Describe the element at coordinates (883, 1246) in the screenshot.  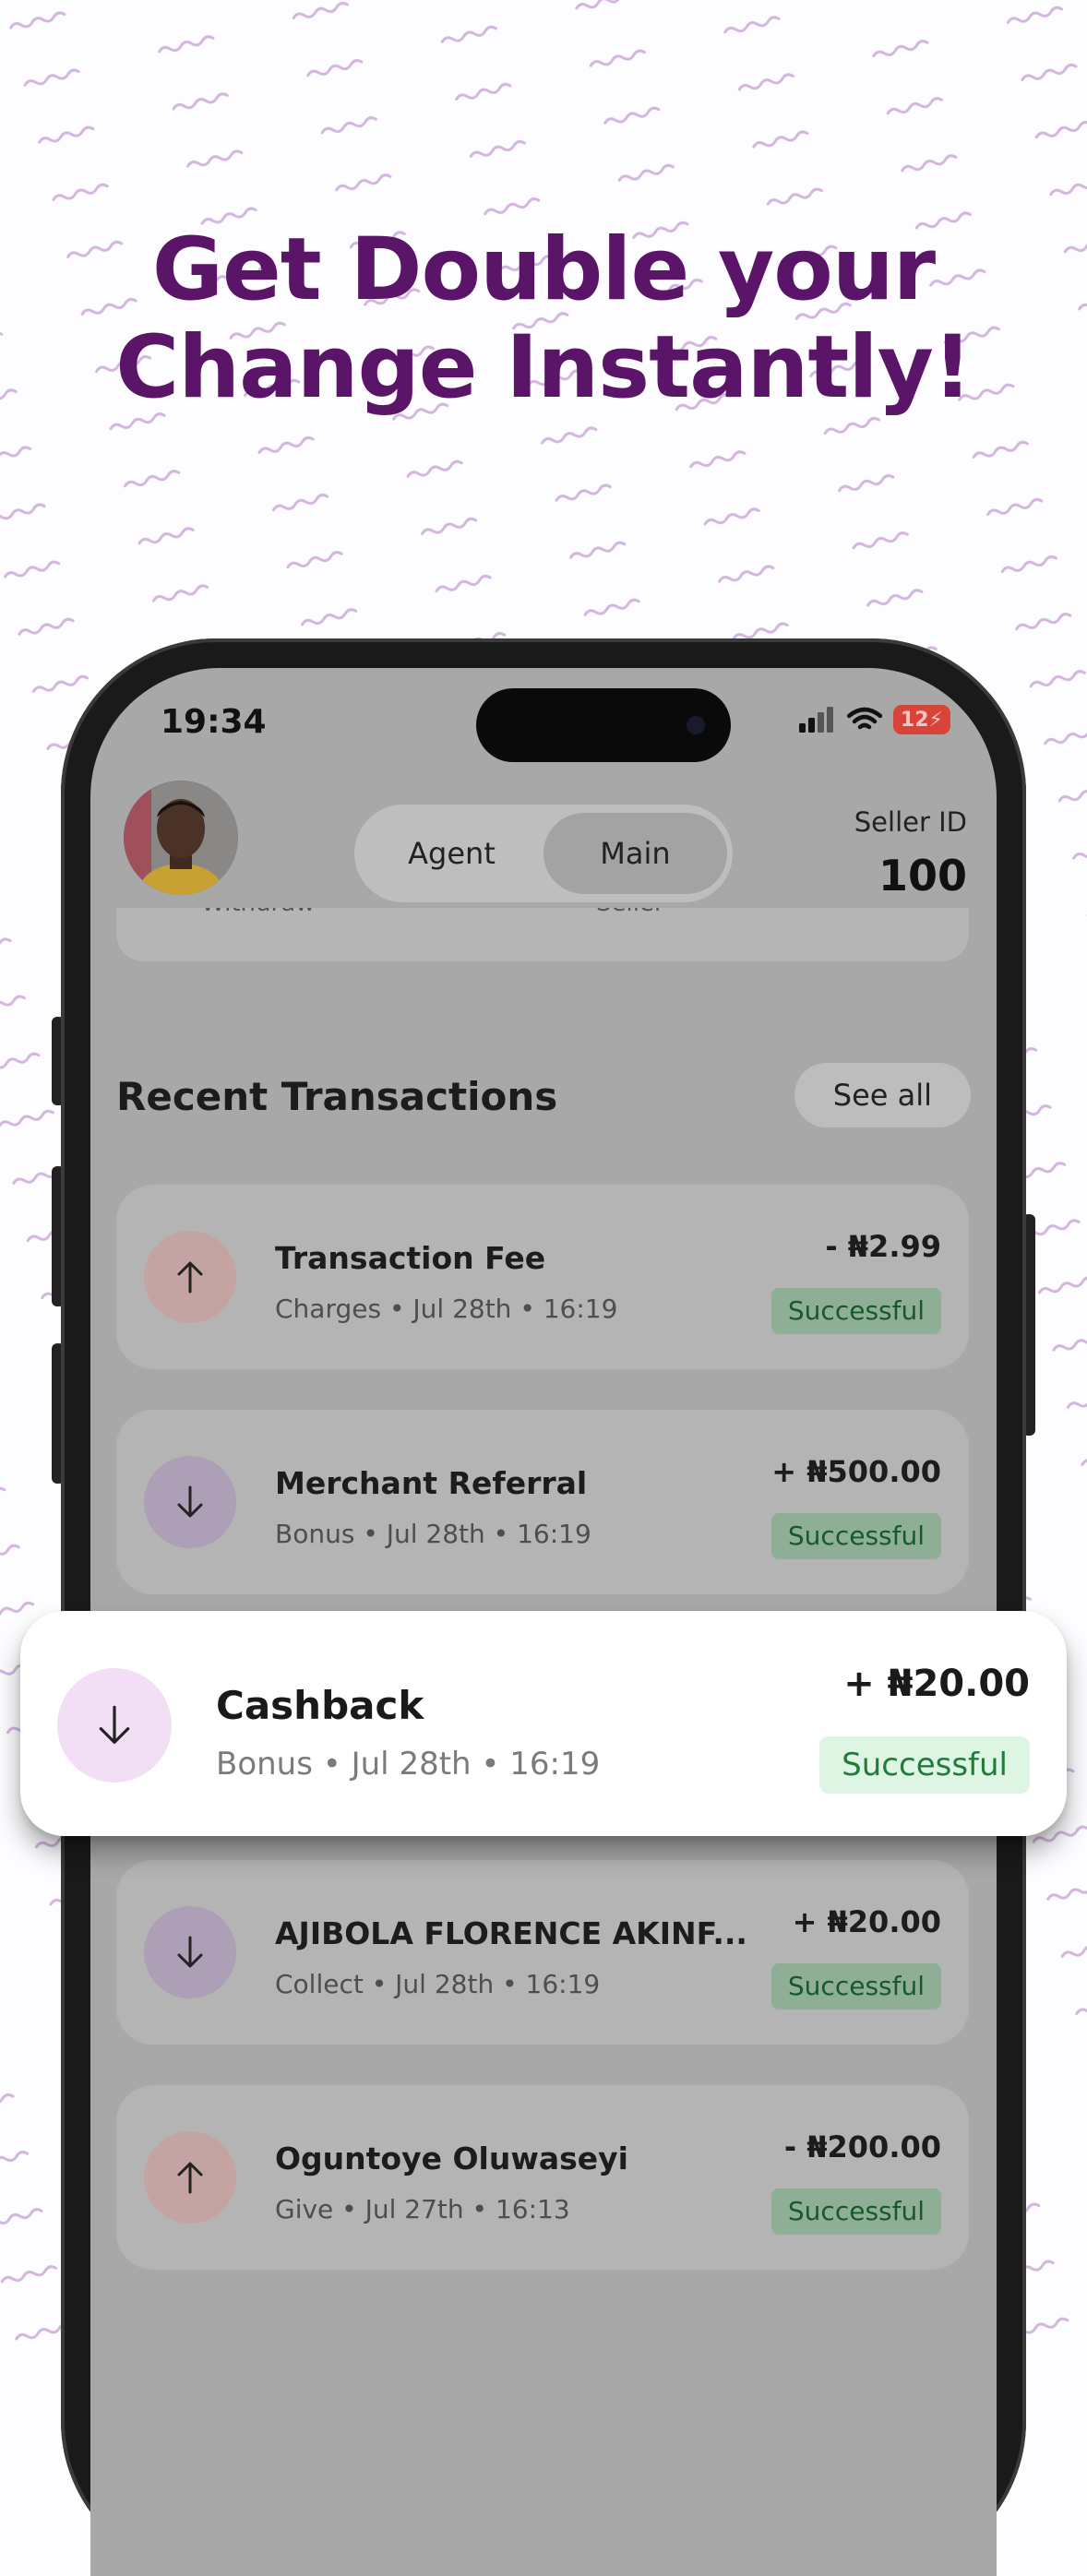
I see `transaction-amount: - ₦2.99` at that location.